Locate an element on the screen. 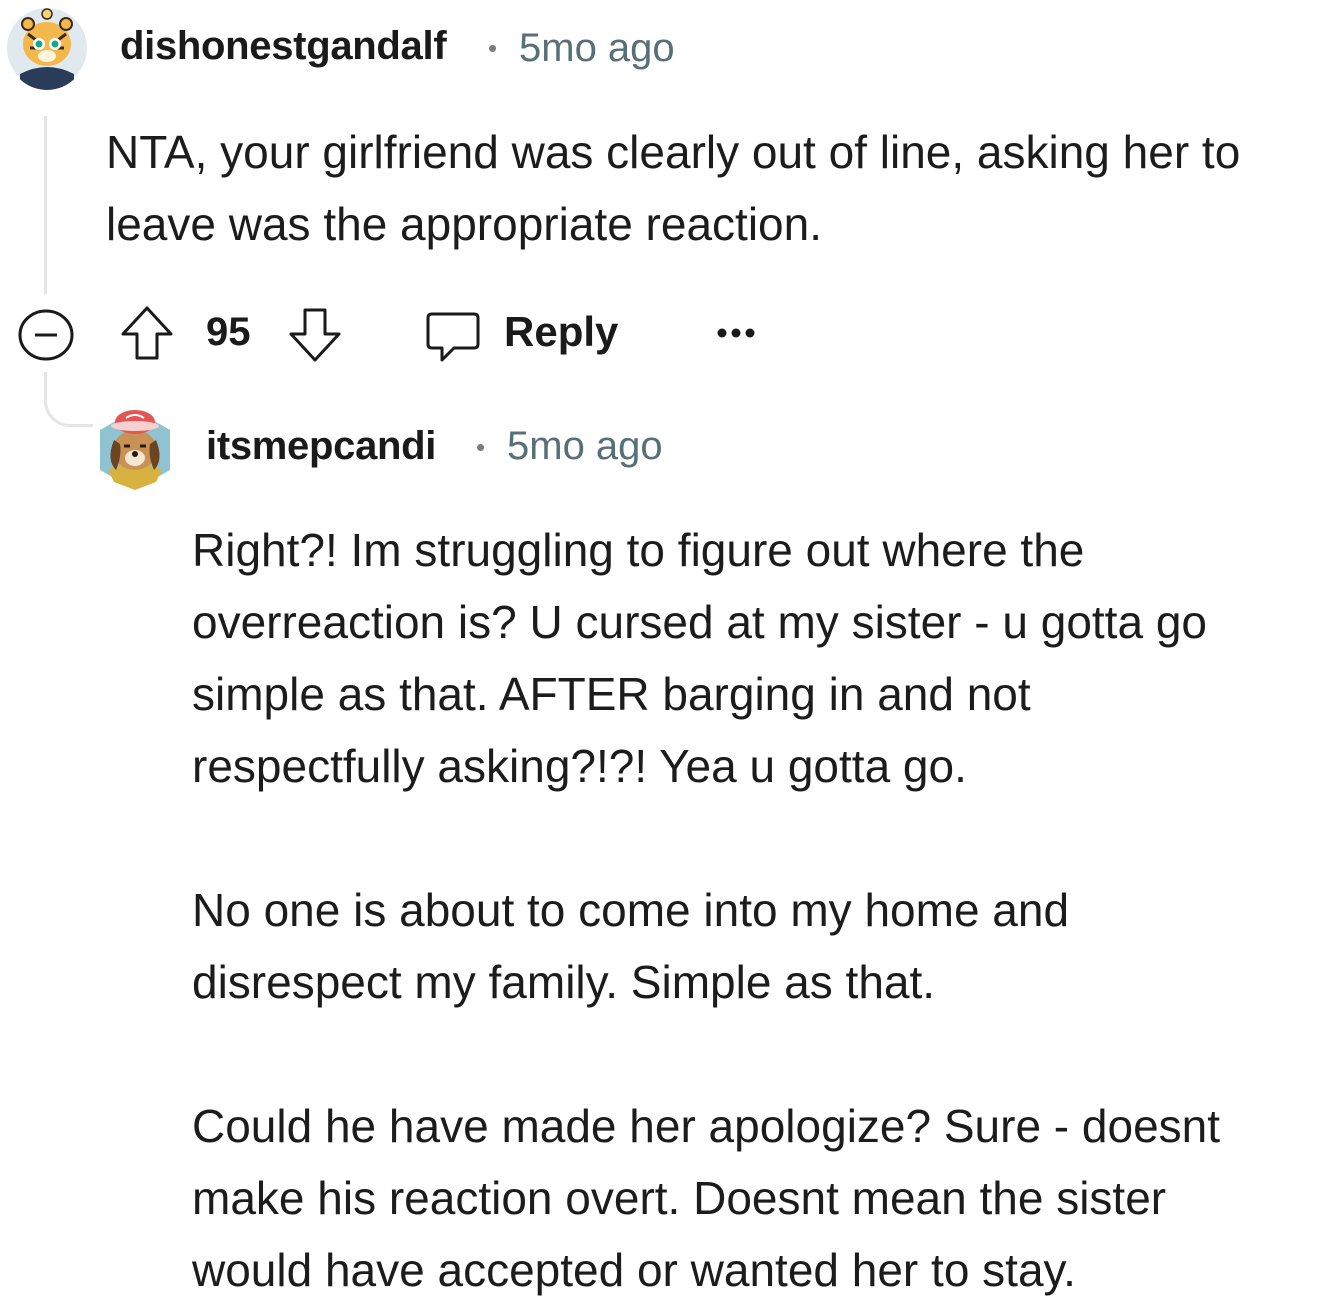  thread-line is located at coordinates (45, 205).